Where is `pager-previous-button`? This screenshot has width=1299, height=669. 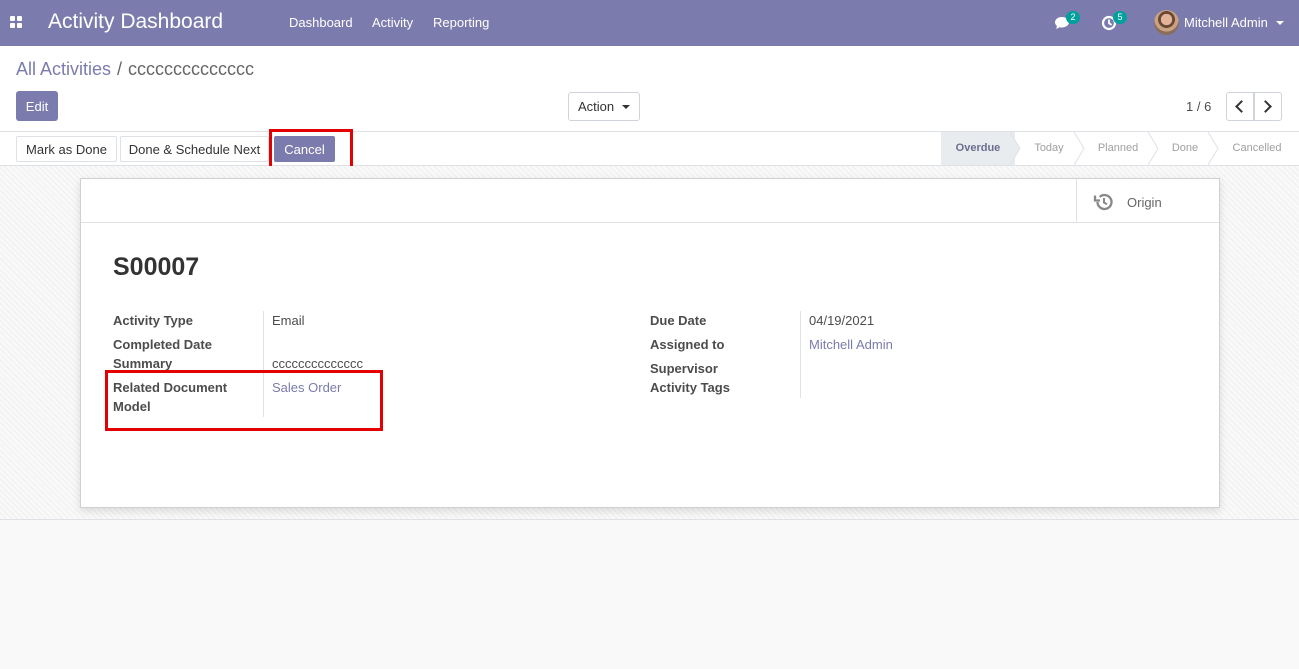
pager-previous-button is located at coordinates (1240, 106).